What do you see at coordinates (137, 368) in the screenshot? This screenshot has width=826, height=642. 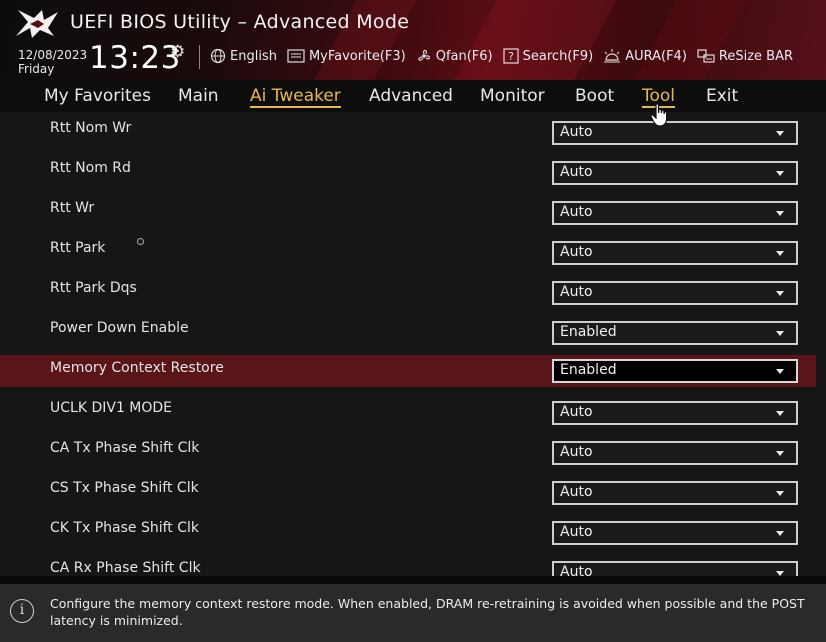 I see `setting-label: Memory Context Restore` at bounding box center [137, 368].